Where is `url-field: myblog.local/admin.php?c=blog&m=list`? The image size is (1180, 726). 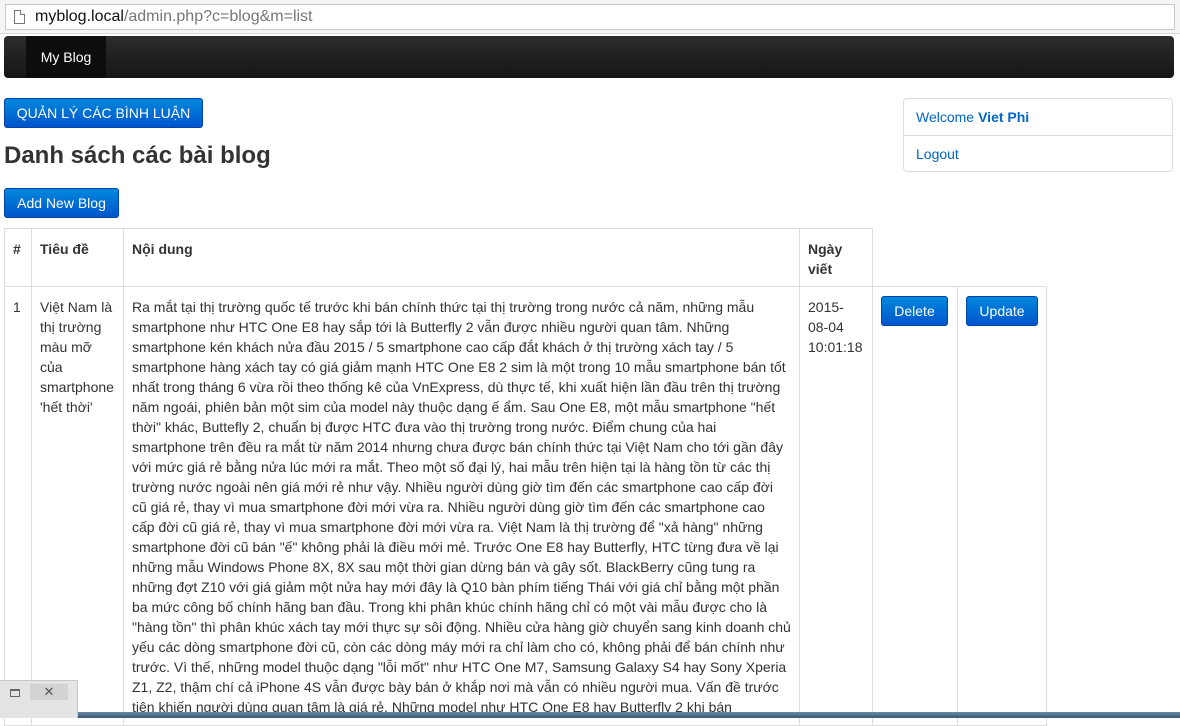
url-field: myblog.local/admin.php?c=blog&m=list is located at coordinates (590, 17).